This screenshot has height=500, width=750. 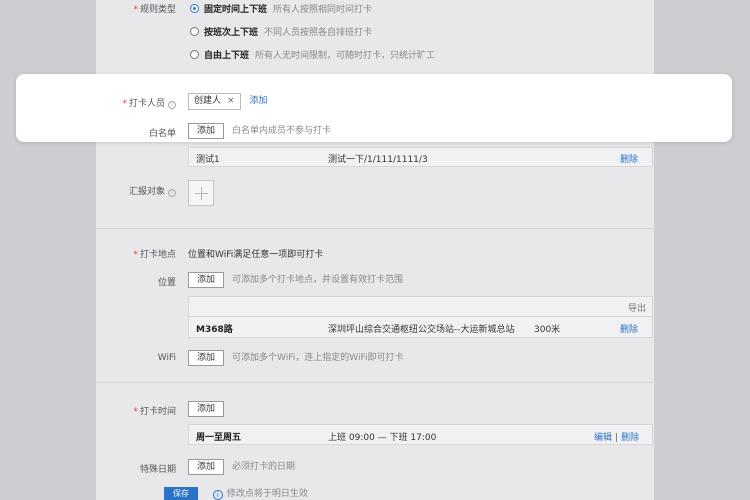 What do you see at coordinates (629, 328) in the screenshot?
I see `position-delete-link: 删除` at bounding box center [629, 328].